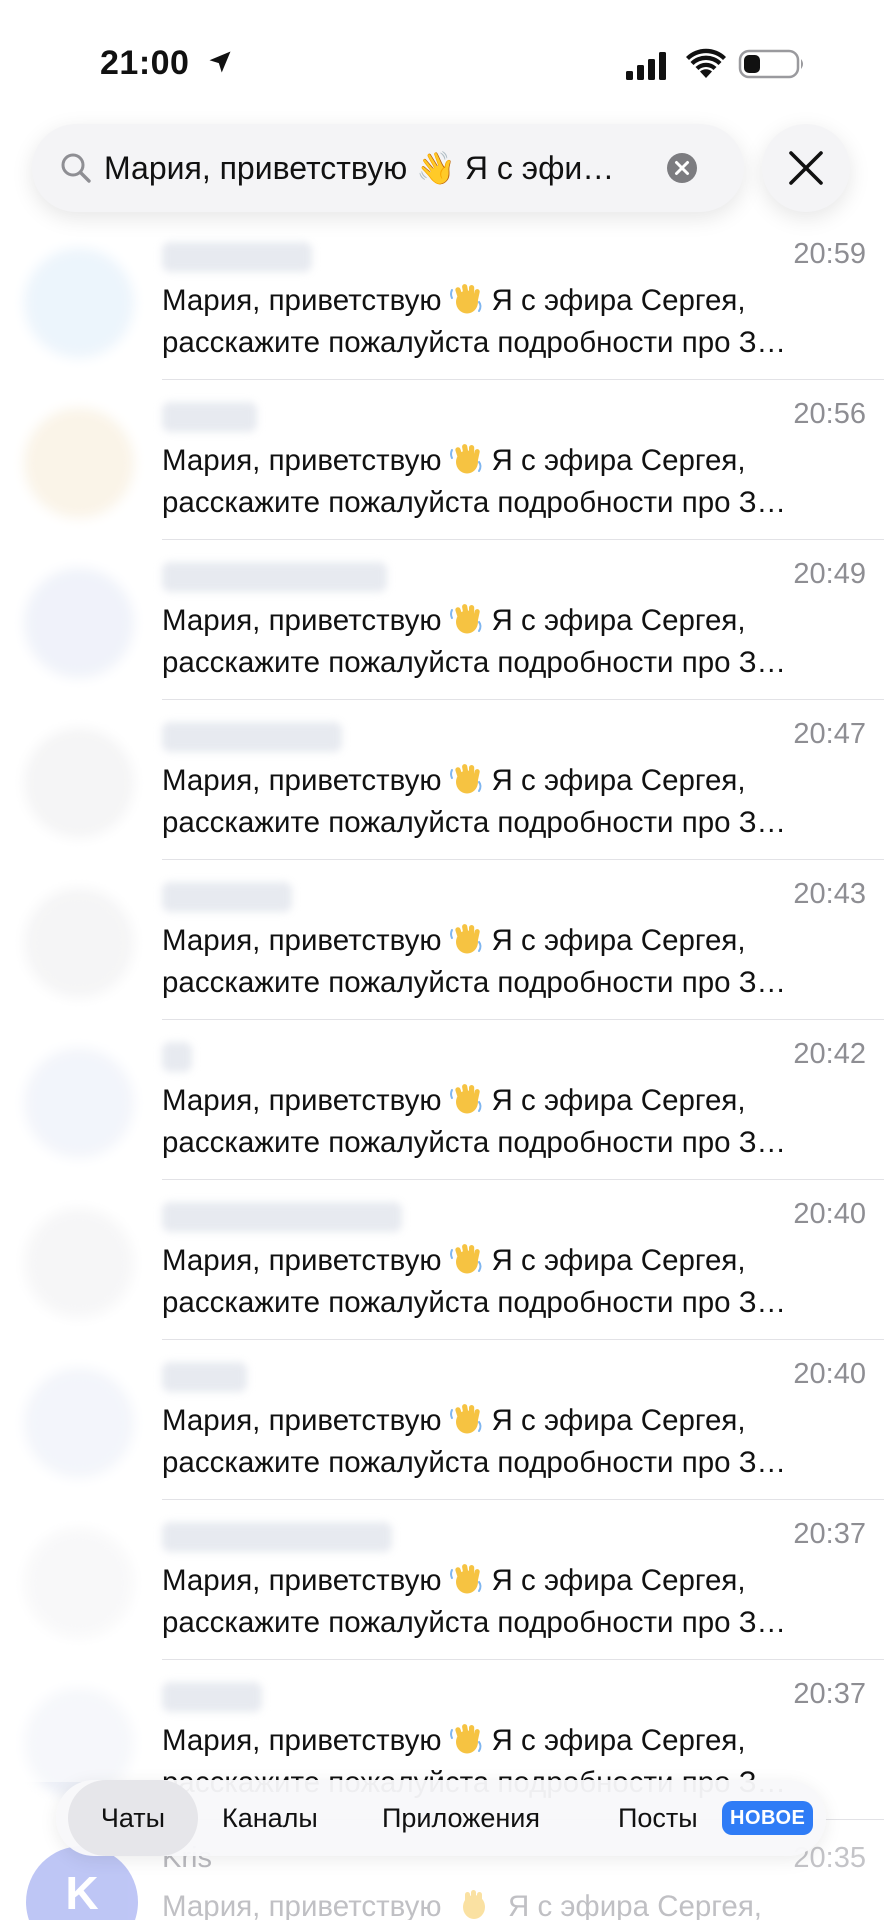 The width and height of the screenshot is (884, 1920). I want to click on tab-chats: Чаты, so click(133, 1818).